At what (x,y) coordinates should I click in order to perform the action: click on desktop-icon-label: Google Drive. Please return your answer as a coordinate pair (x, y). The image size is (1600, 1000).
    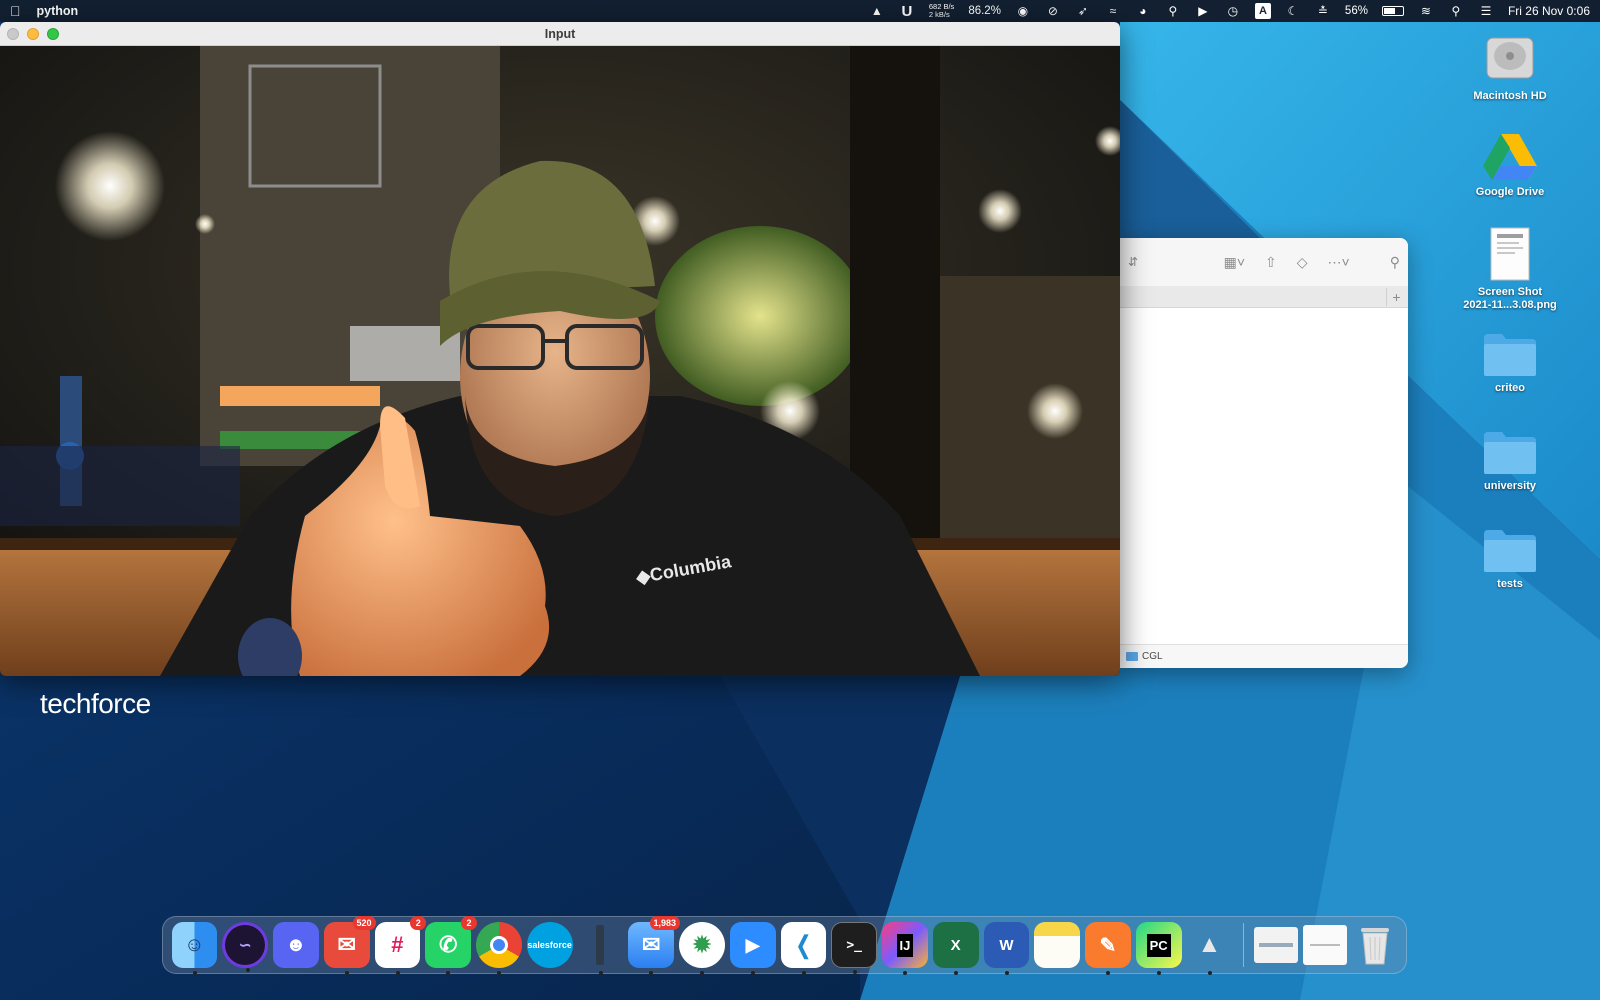
    Looking at the image, I should click on (1510, 192).